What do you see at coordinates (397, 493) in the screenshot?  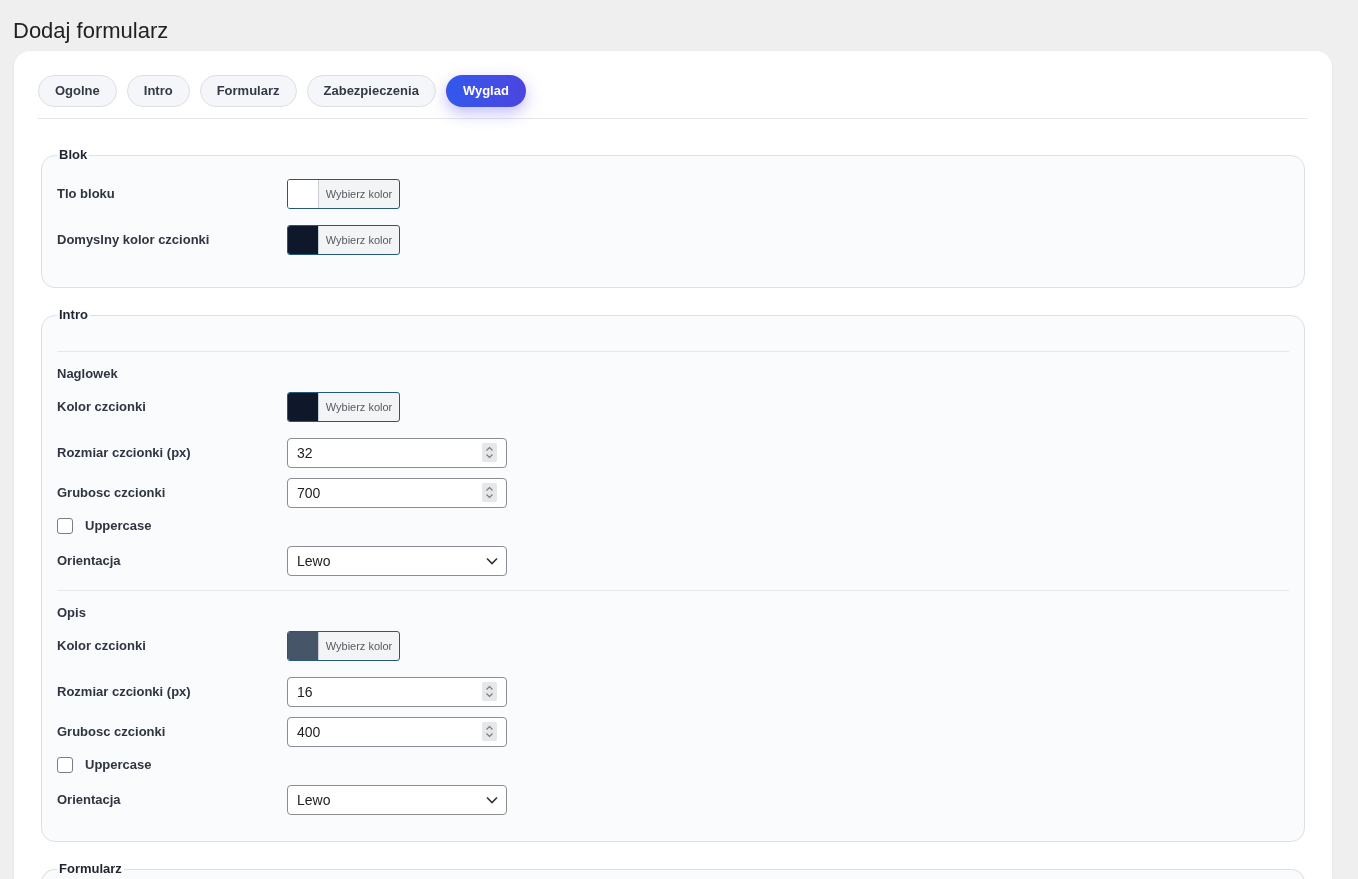 I see `number-field: 700` at bounding box center [397, 493].